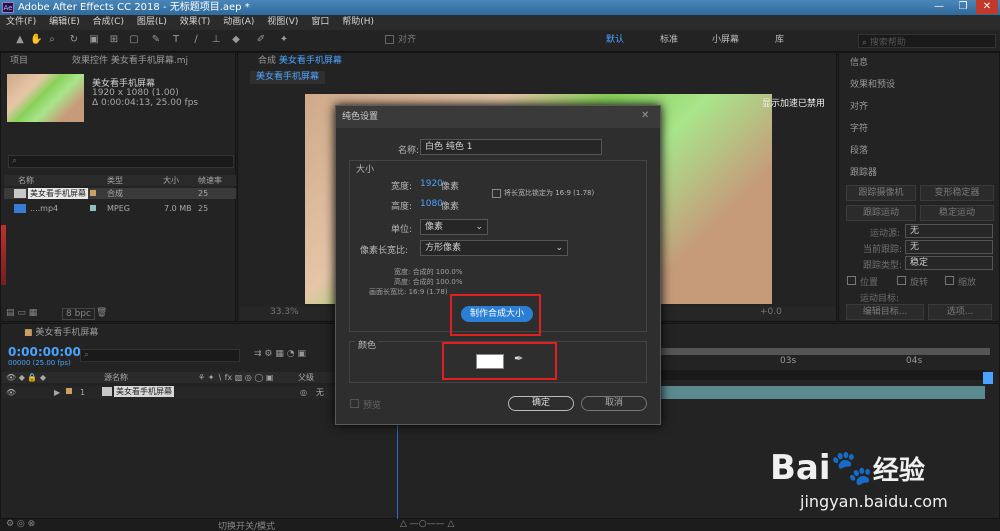 This screenshot has height=531, width=1000. What do you see at coordinates (320, 392) in the screenshot?
I see `parent-value: 无` at bounding box center [320, 392].